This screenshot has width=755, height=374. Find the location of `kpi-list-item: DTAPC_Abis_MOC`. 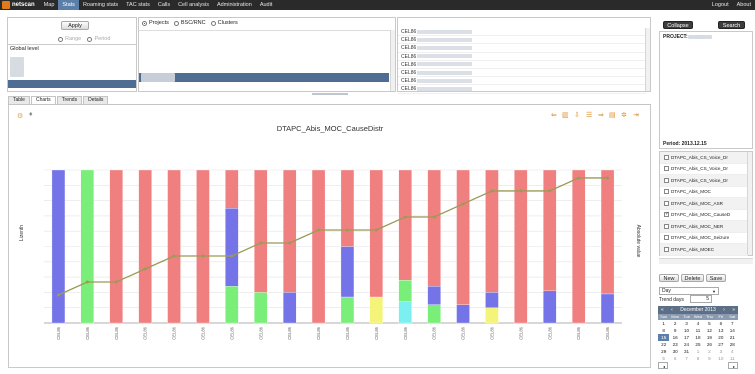

kpi-list-item: DTAPC_Abis_MOC is located at coordinates (704, 192).